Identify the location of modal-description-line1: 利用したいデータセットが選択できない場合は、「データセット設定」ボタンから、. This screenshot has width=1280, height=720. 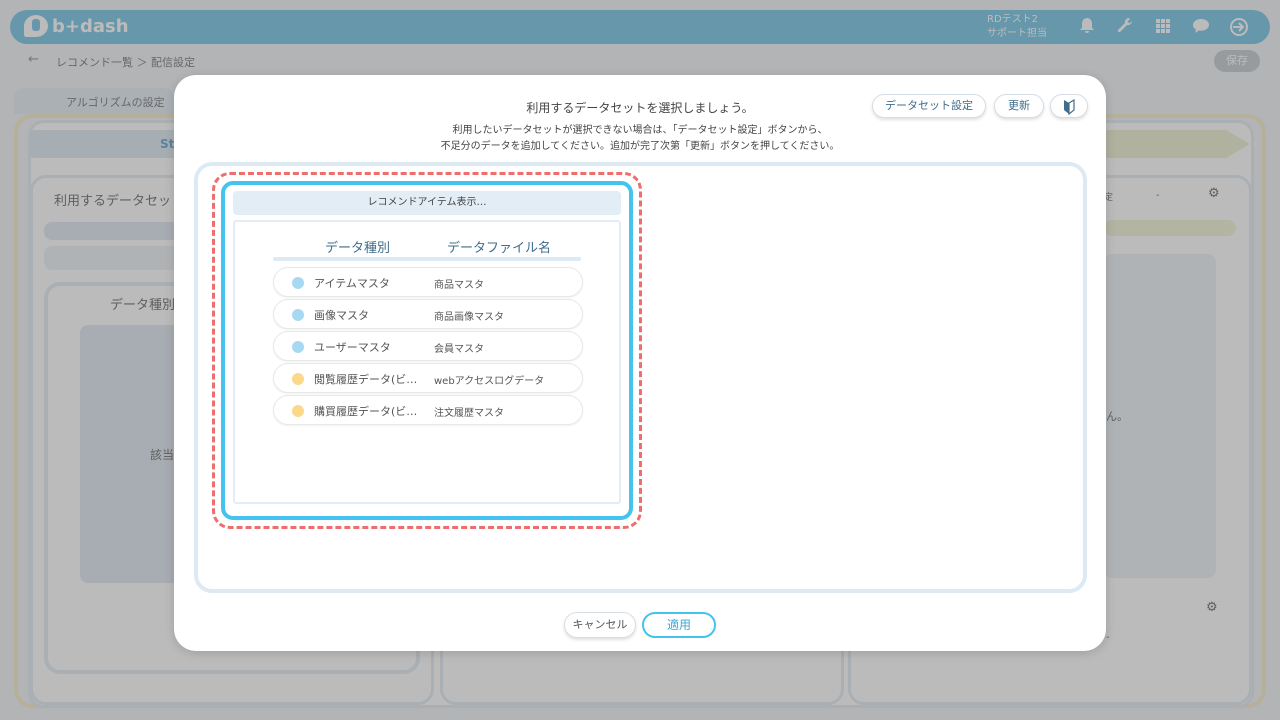
(640, 130).